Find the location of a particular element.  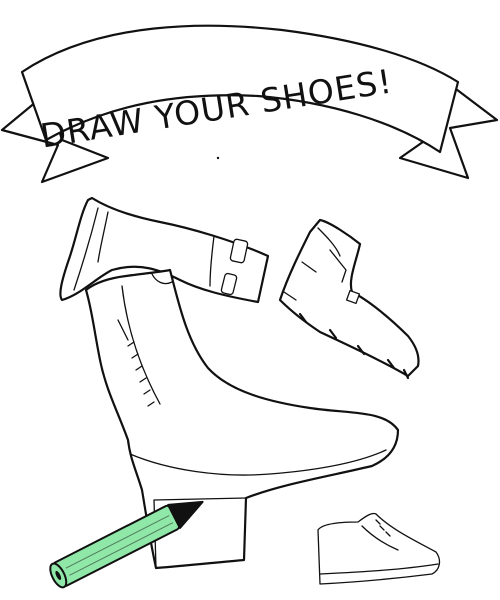

sneaker-icon is located at coordinates (379, 548).